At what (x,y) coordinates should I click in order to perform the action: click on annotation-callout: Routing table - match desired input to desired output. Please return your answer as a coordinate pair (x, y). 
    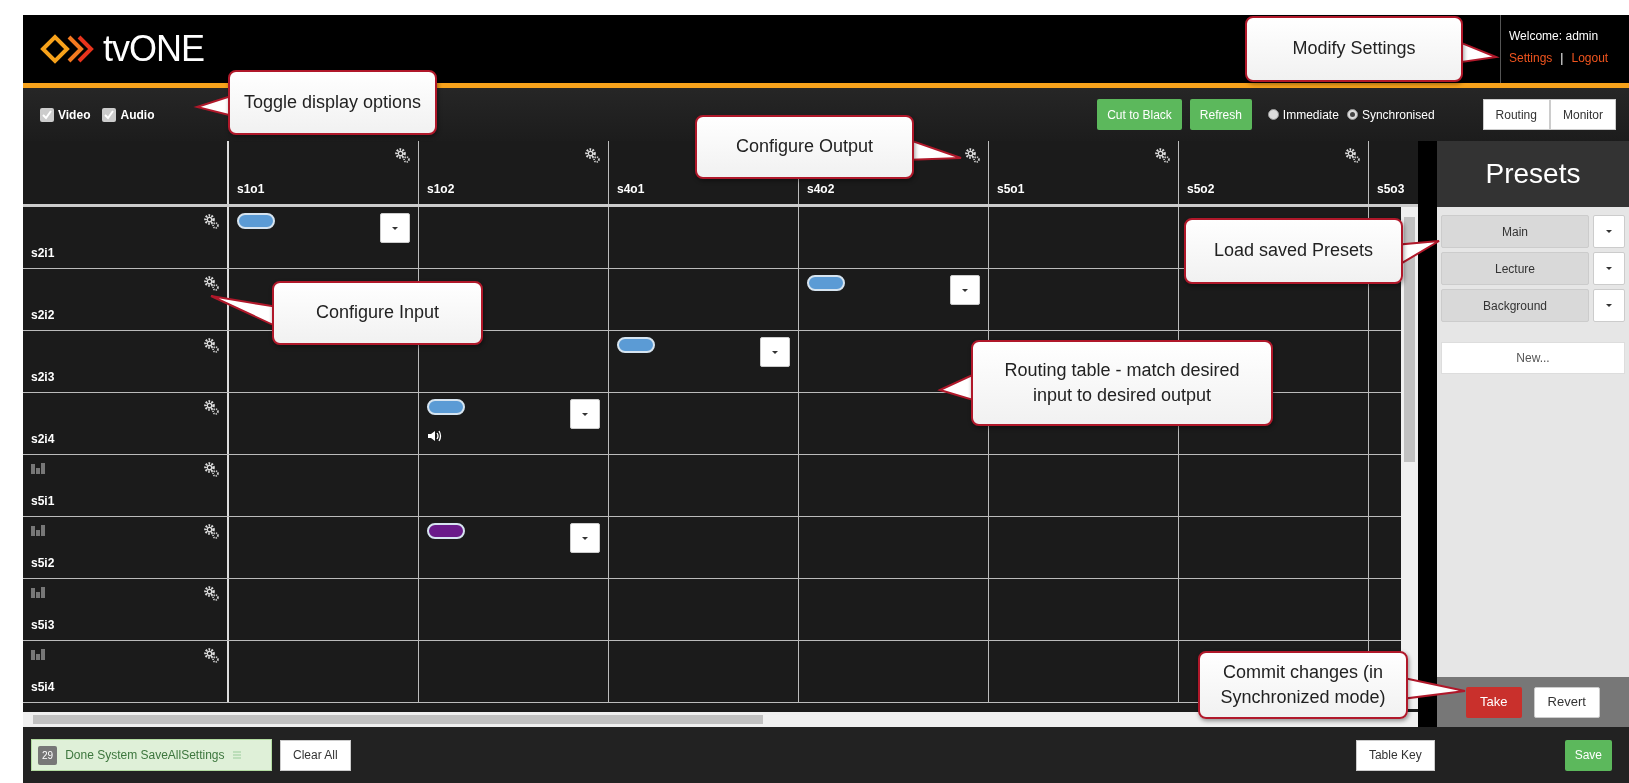
    Looking at the image, I should click on (1122, 383).